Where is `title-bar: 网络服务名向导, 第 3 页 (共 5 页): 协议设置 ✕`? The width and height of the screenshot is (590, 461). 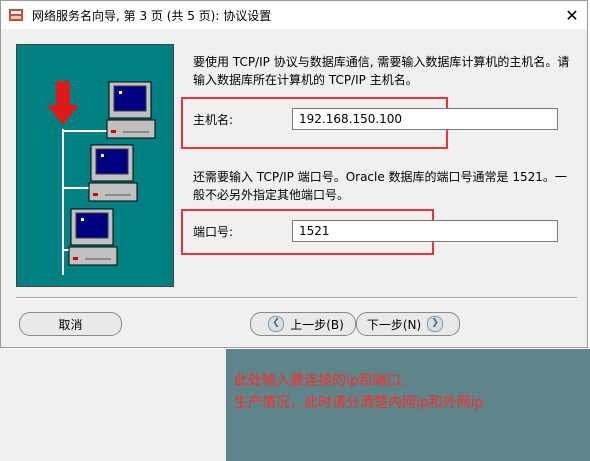 title-bar: 网络服务名向导, 第 3 页 (共 5 页): 协议设置 ✕ is located at coordinates (294, 15).